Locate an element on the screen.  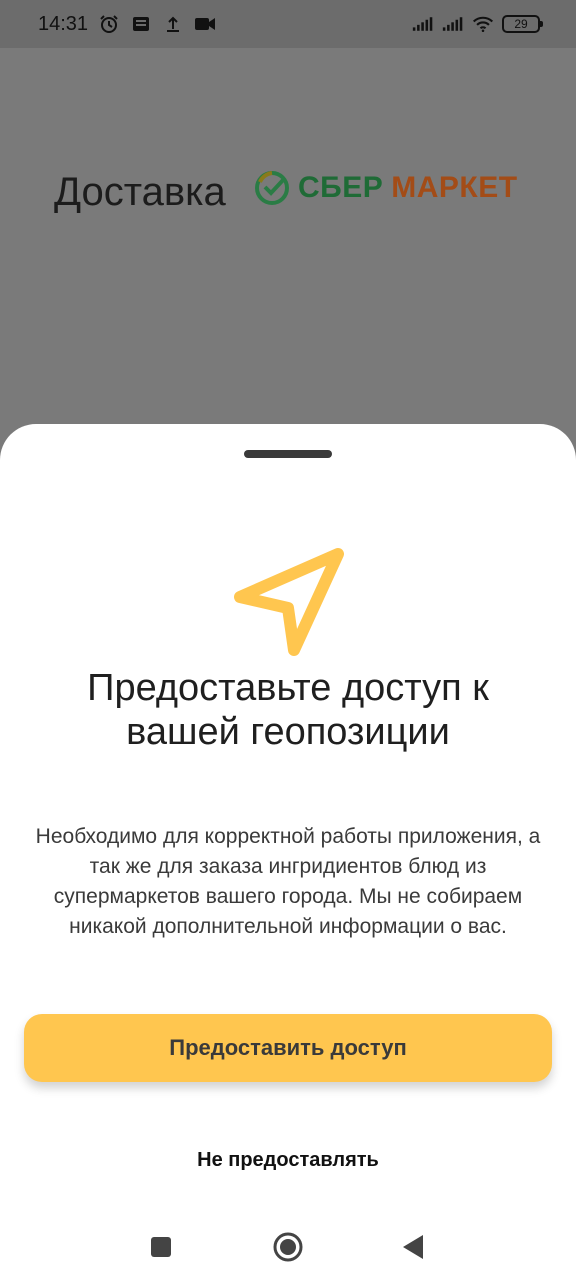
sbermarket-logo: СБЕР МАРКЕТ is located at coordinates (386, 188).